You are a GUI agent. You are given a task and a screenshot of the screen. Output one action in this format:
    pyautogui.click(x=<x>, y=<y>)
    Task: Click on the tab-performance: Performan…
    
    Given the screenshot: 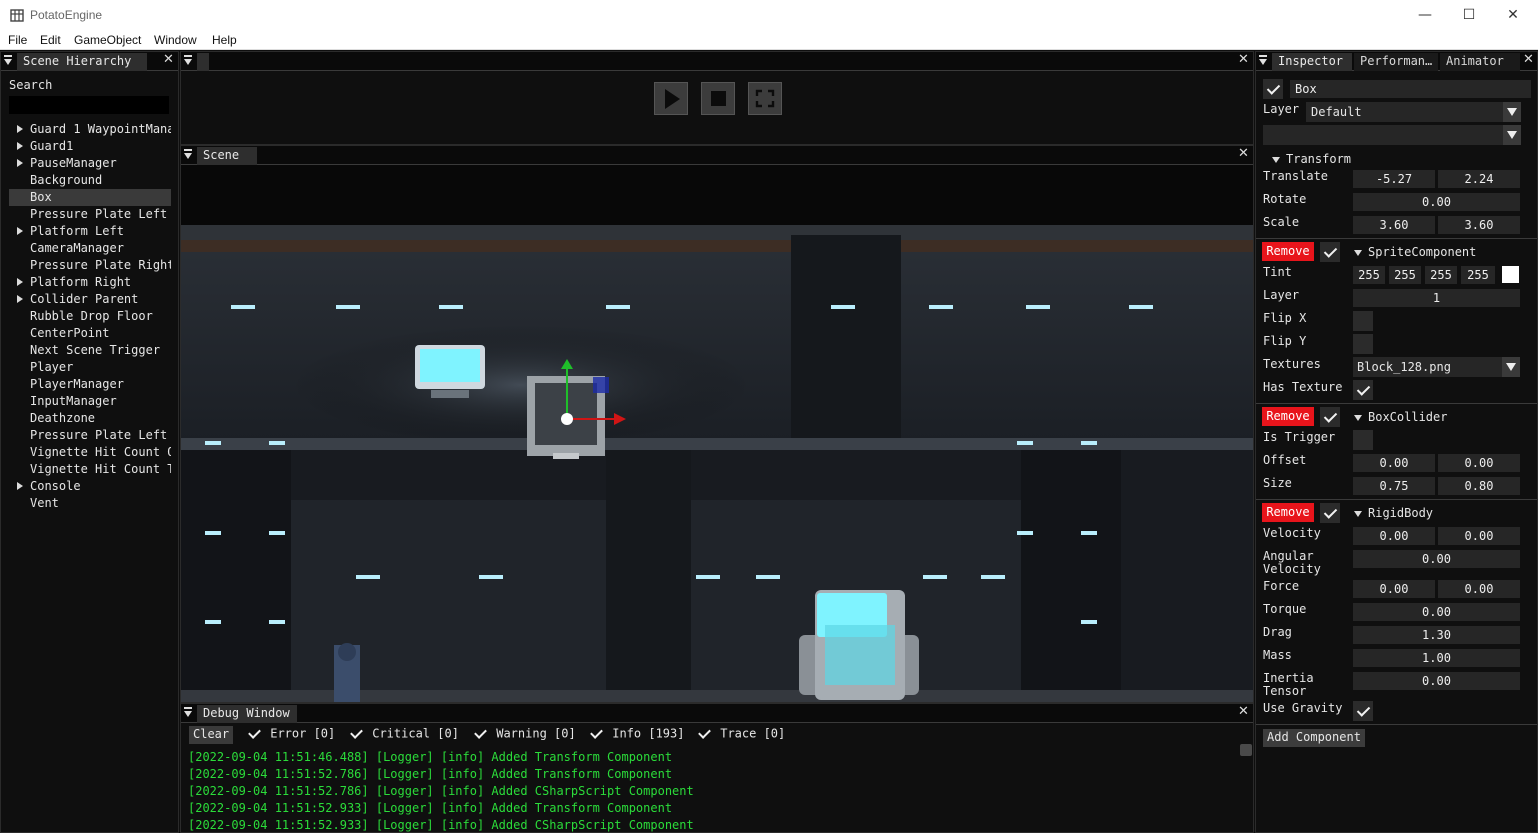 What is the action you would take?
    pyautogui.click(x=1396, y=62)
    